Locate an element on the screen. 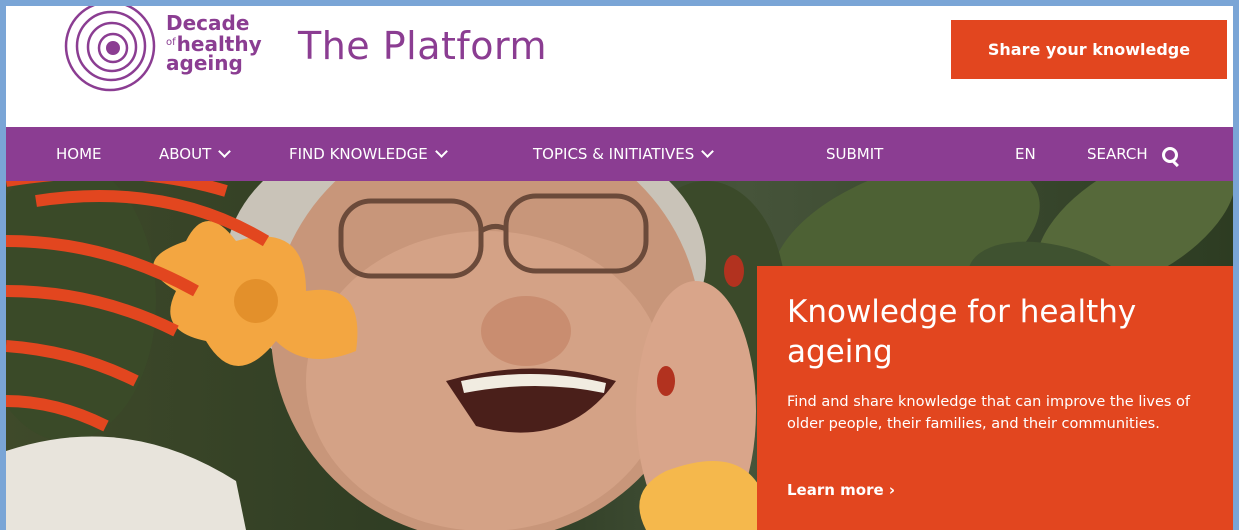 The image size is (1239, 530). nav-about-label: ABOUT is located at coordinates (185, 154).